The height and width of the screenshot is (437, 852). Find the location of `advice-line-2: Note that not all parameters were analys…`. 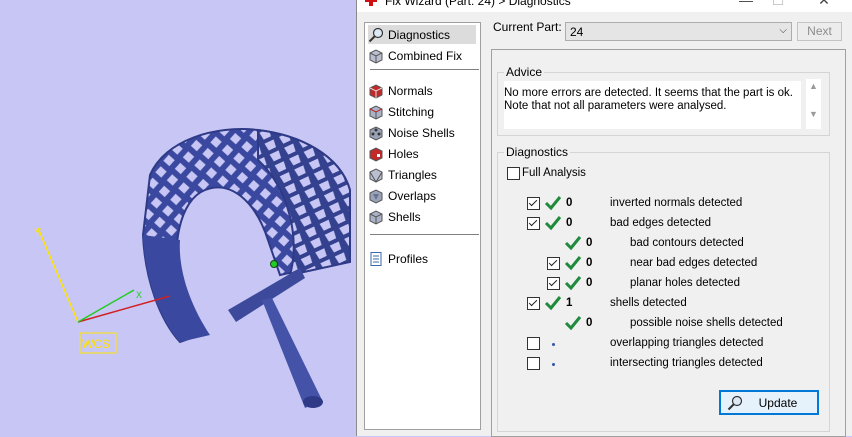

advice-line-2: Note that not all parameters were analys… is located at coordinates (615, 106).